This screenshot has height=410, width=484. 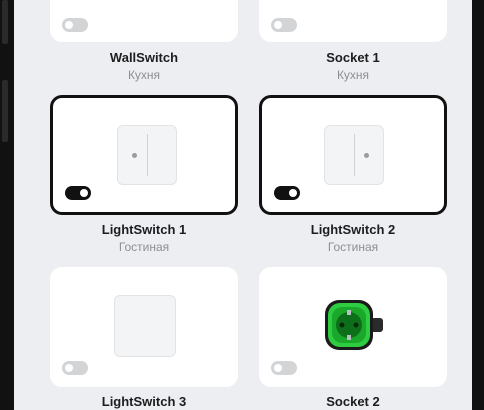 What do you see at coordinates (144, 401) in the screenshot?
I see `device-name: LightSwitch 3` at bounding box center [144, 401].